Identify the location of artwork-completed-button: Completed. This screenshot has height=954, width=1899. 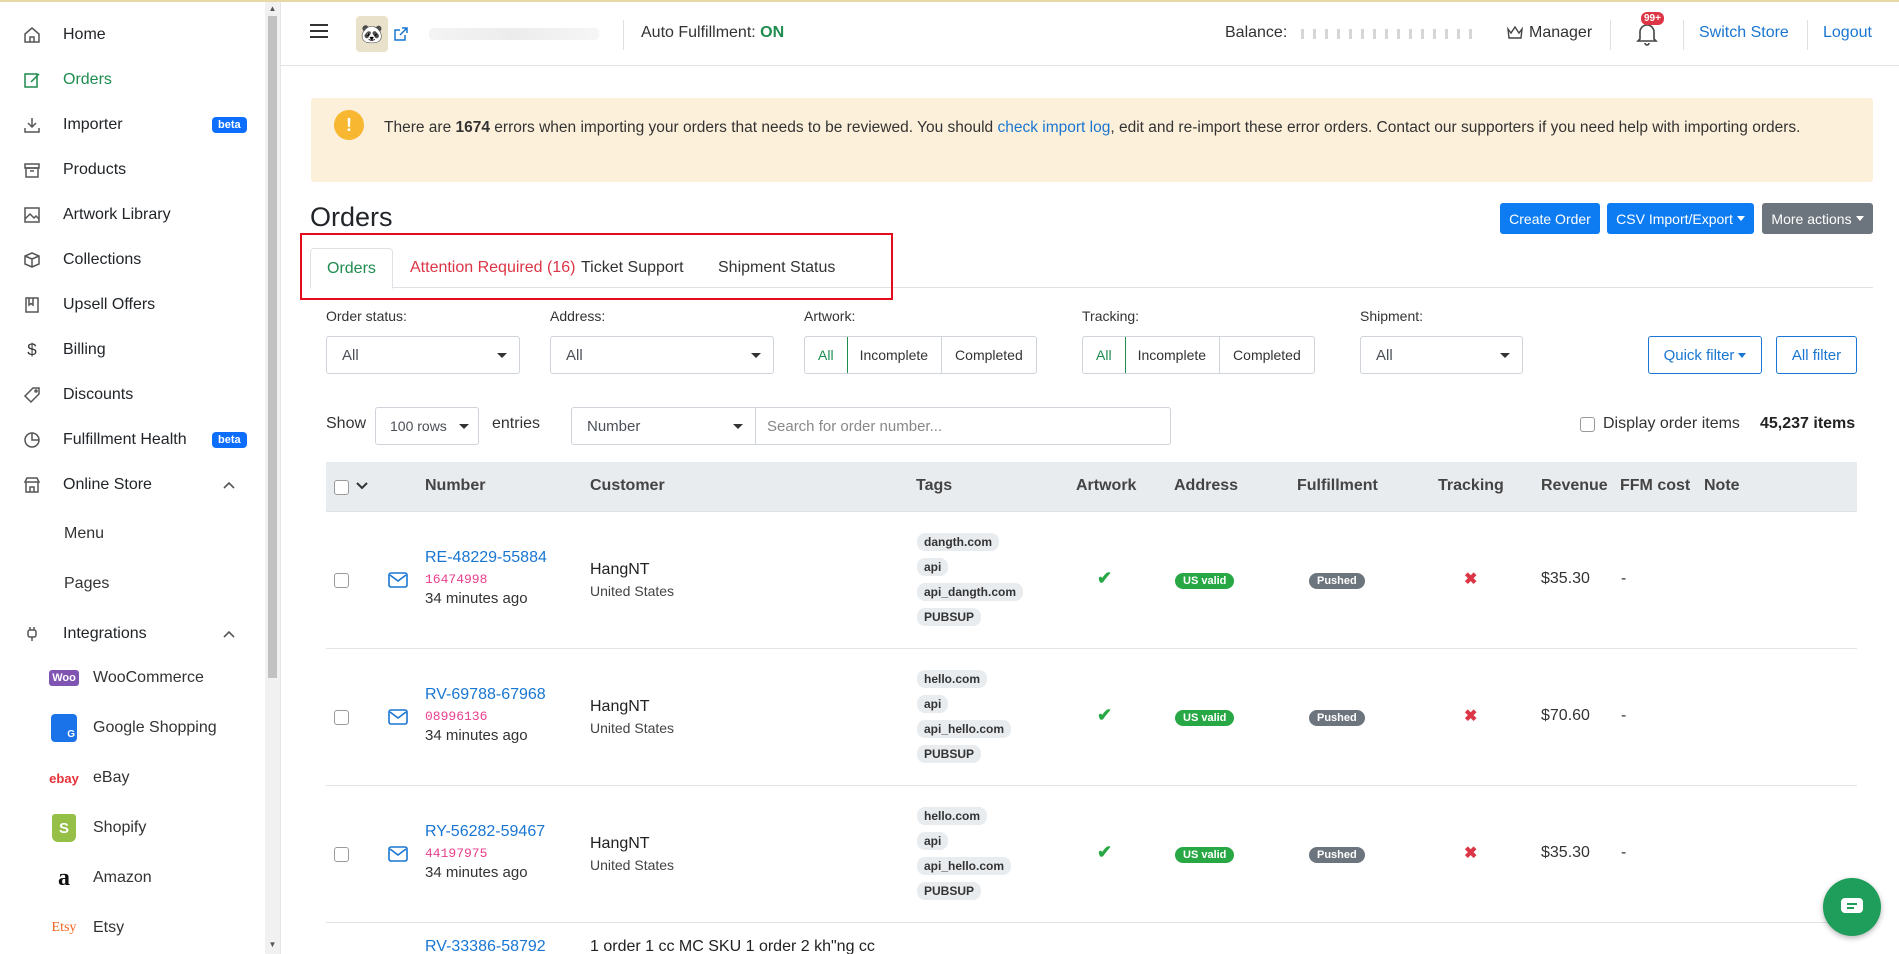
(989, 355).